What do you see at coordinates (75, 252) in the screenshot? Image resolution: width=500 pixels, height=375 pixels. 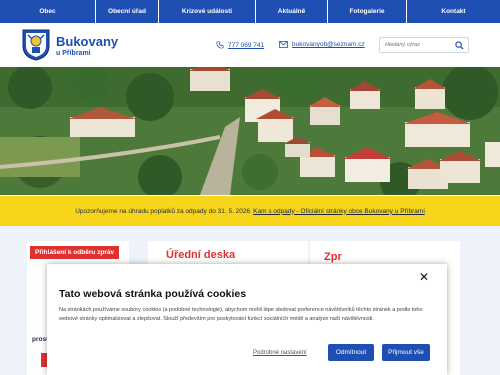 I see `subscribe-heading: Přihlášení k odběru zpráv` at bounding box center [75, 252].